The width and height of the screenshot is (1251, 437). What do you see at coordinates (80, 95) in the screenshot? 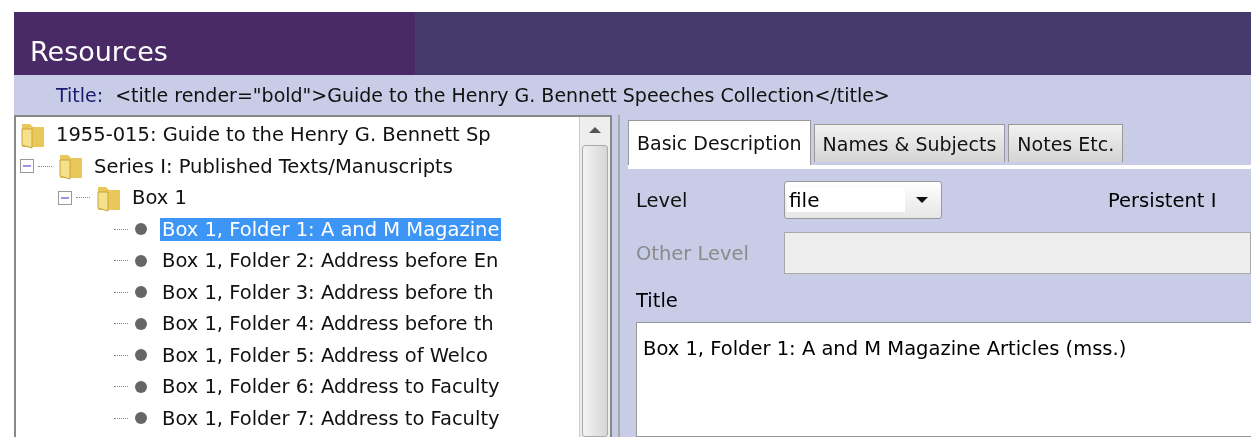
I see `title-label: Title:` at bounding box center [80, 95].